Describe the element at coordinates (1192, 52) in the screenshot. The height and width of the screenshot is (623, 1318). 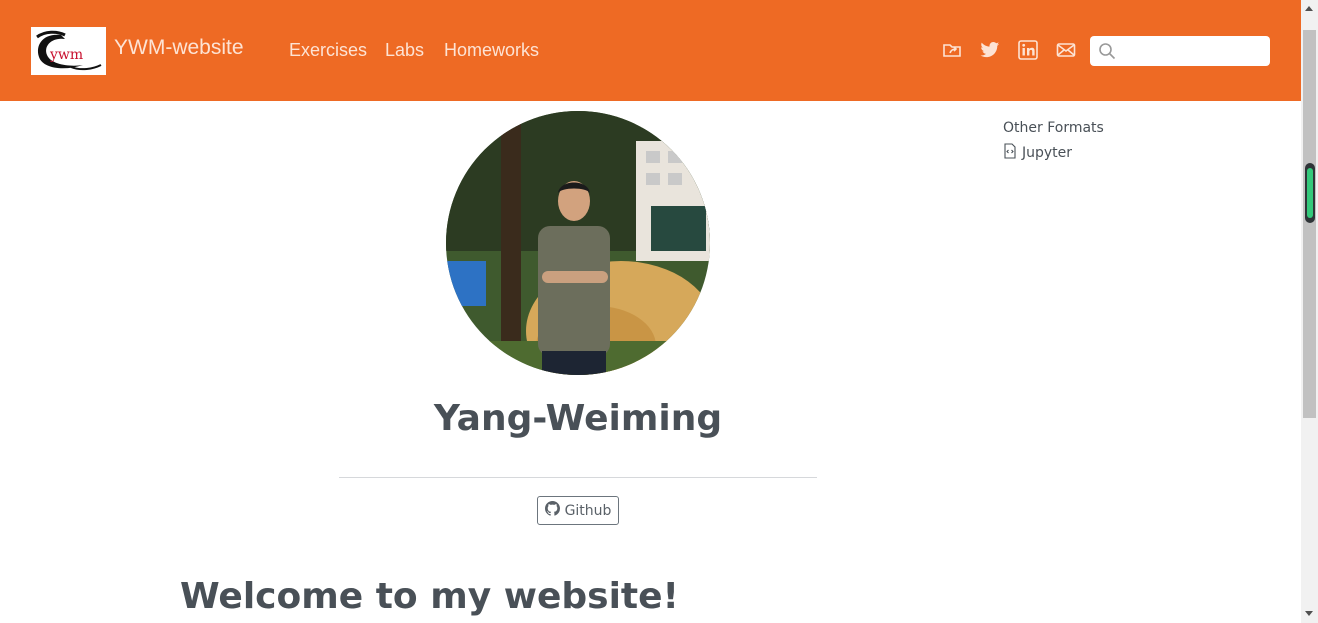
I see `search-input` at that location.